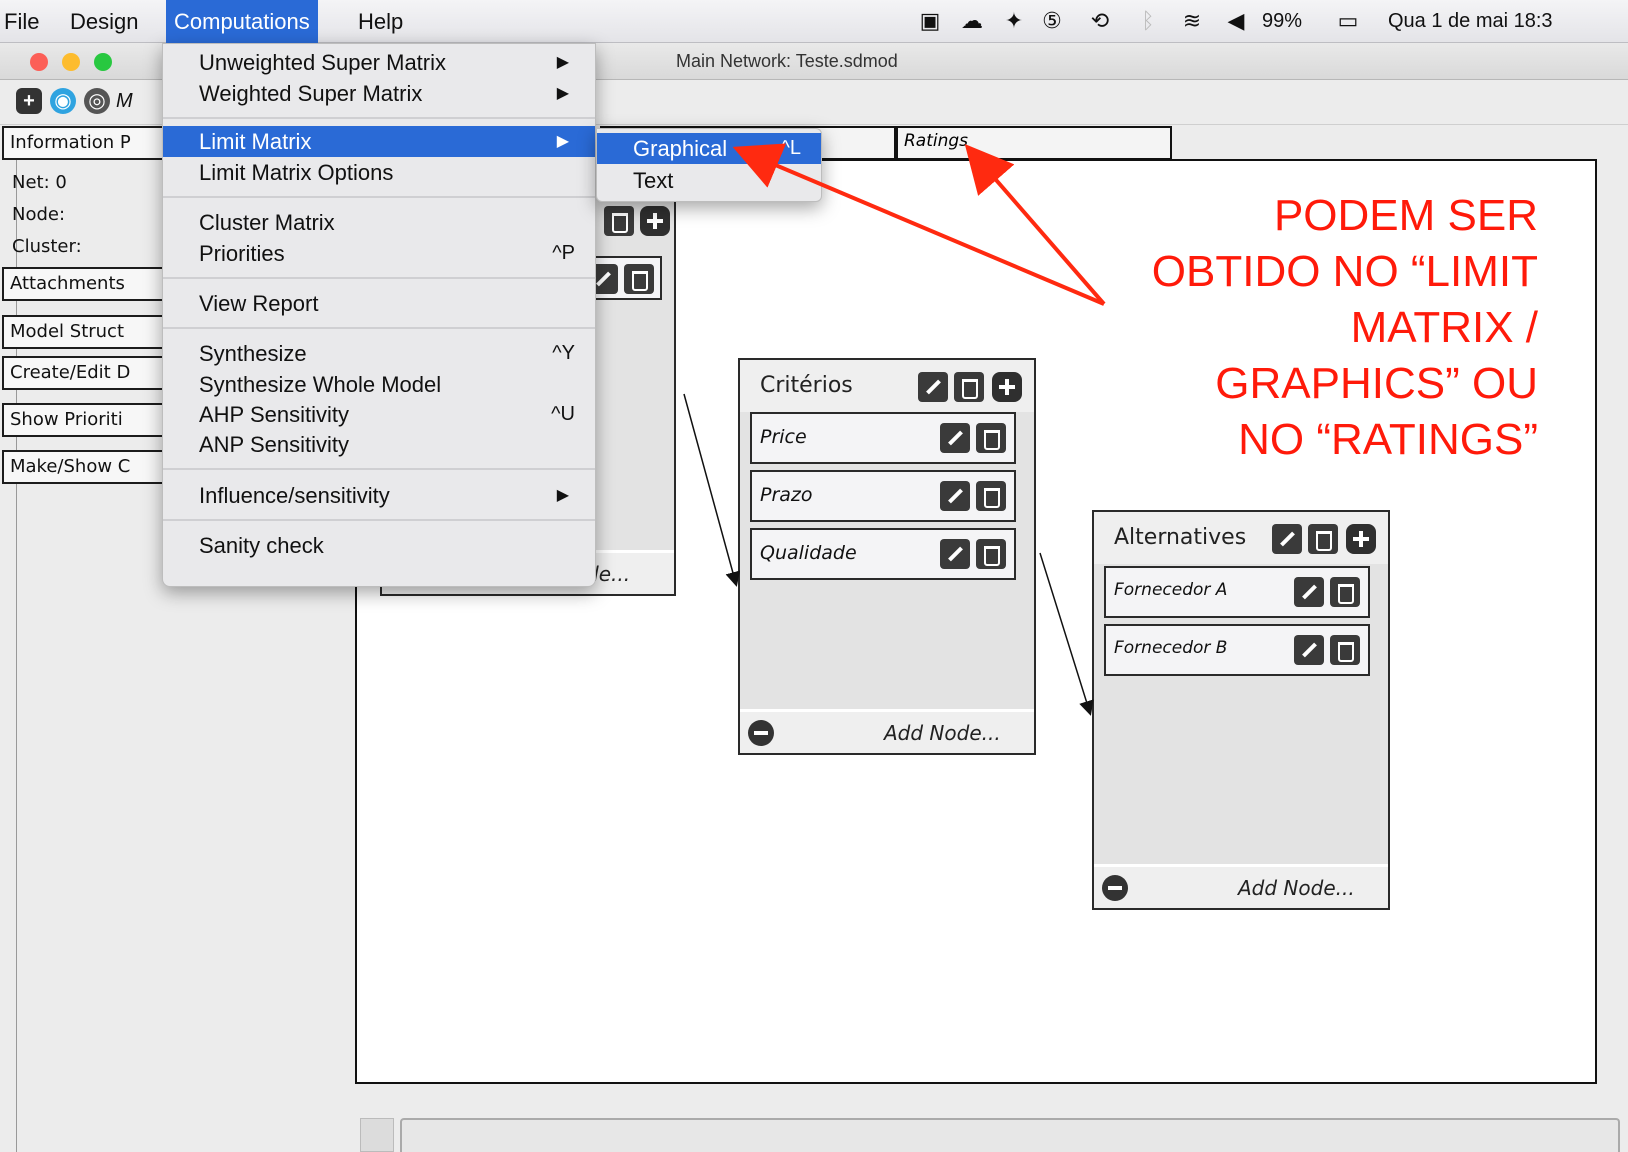 This screenshot has width=1628, height=1152. What do you see at coordinates (261, 545) in the screenshot?
I see `menu-item-label: Sanity check` at bounding box center [261, 545].